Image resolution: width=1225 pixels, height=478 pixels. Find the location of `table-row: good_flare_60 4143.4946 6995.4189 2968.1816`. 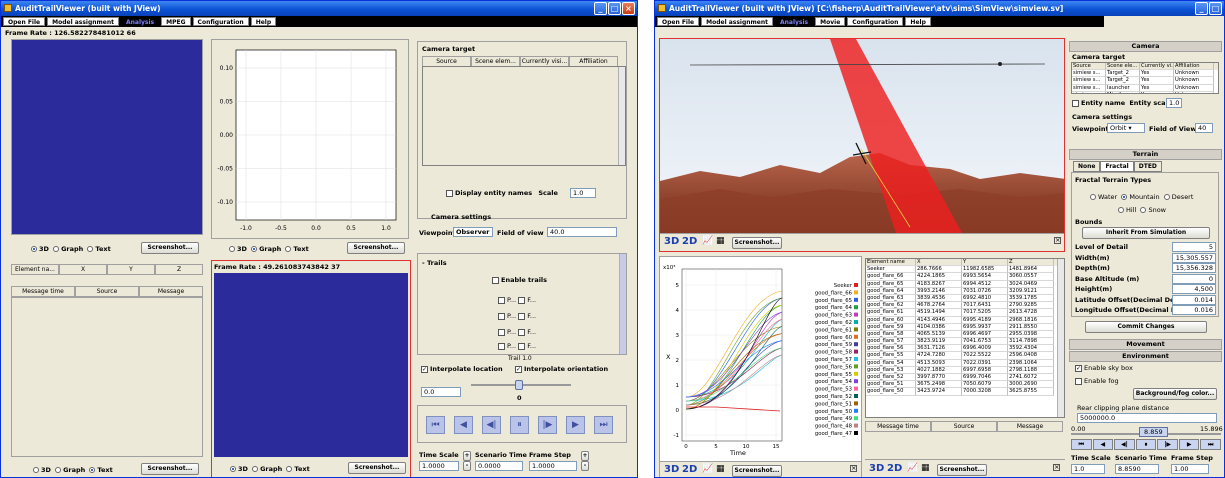

table-row: good_flare_60 4143.4946 6995.4189 2968.1816 is located at coordinates (965, 320).